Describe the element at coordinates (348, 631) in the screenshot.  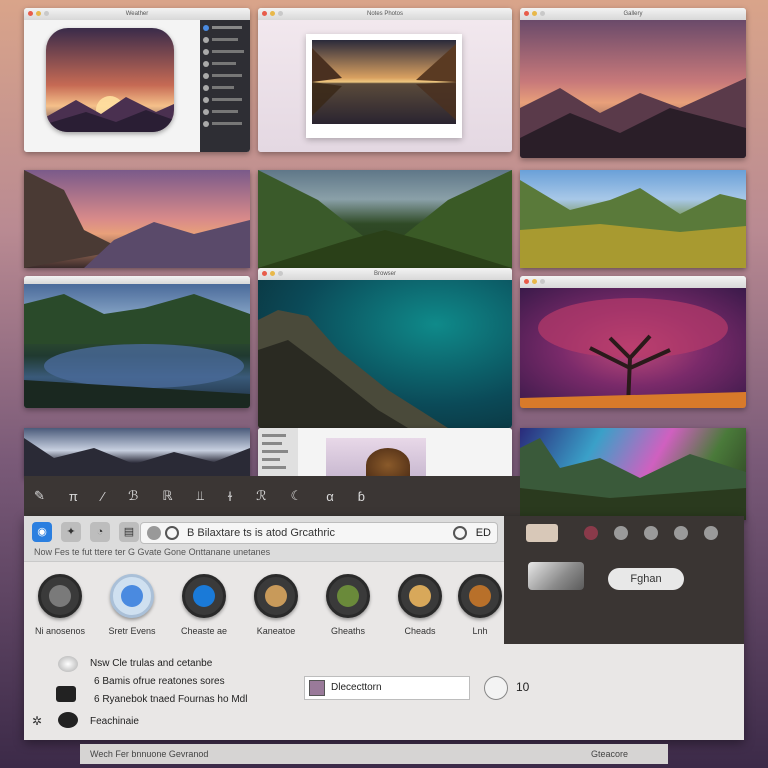
I see `app-label: Gheaths` at that location.